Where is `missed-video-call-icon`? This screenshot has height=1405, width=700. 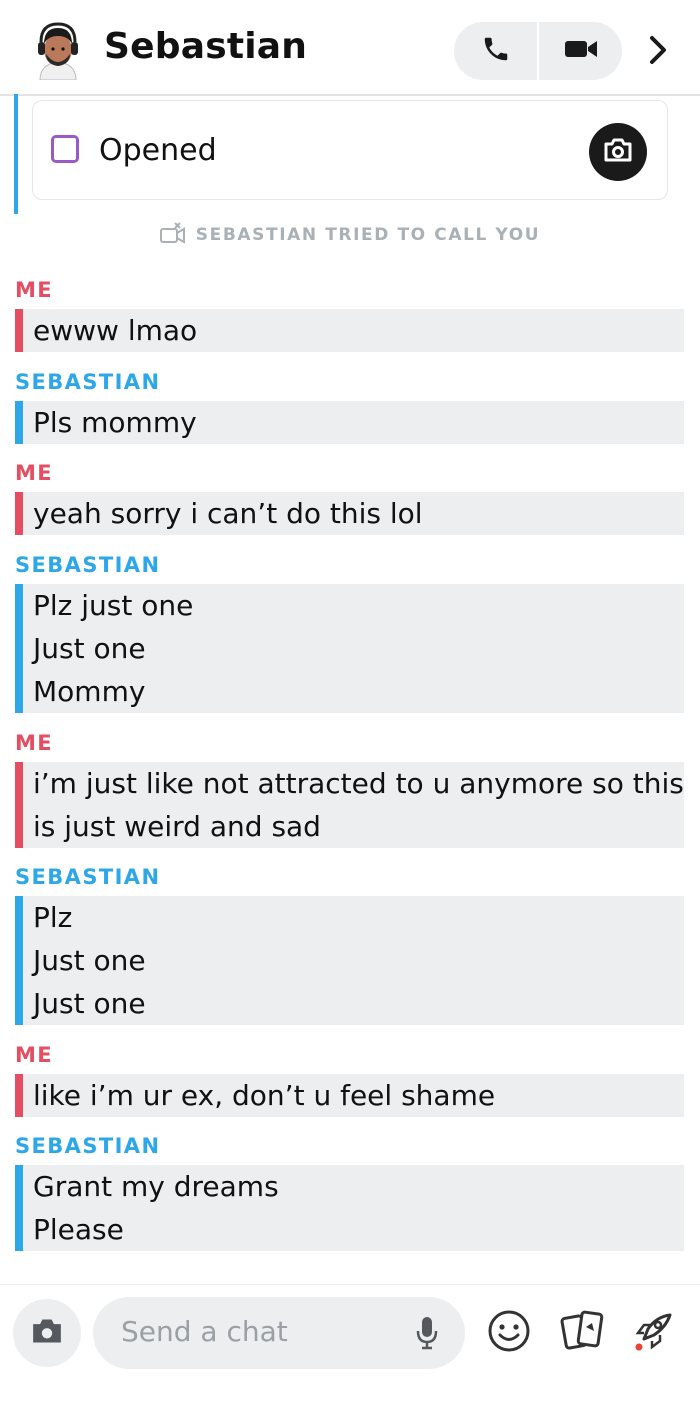 missed-video-call-icon is located at coordinates (172, 235).